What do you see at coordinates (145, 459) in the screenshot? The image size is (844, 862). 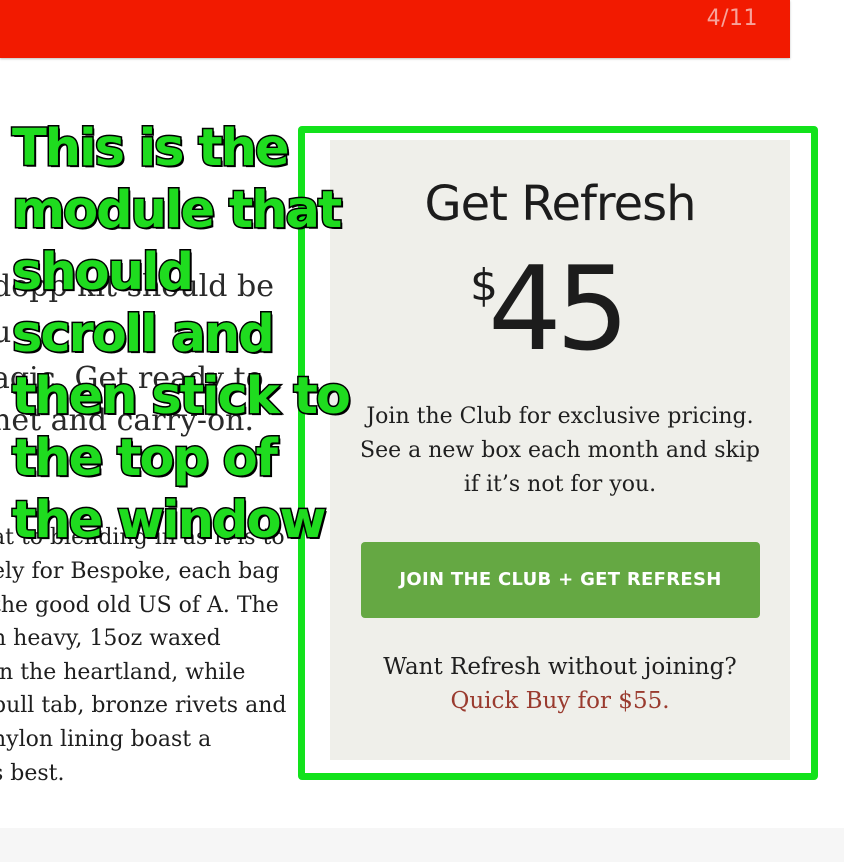 I see `annotation-line: the top of` at bounding box center [145, 459].